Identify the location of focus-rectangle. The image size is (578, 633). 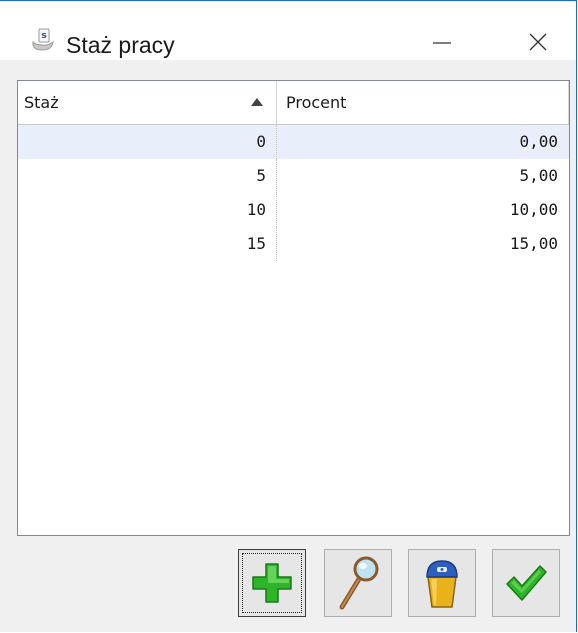
(272, 583).